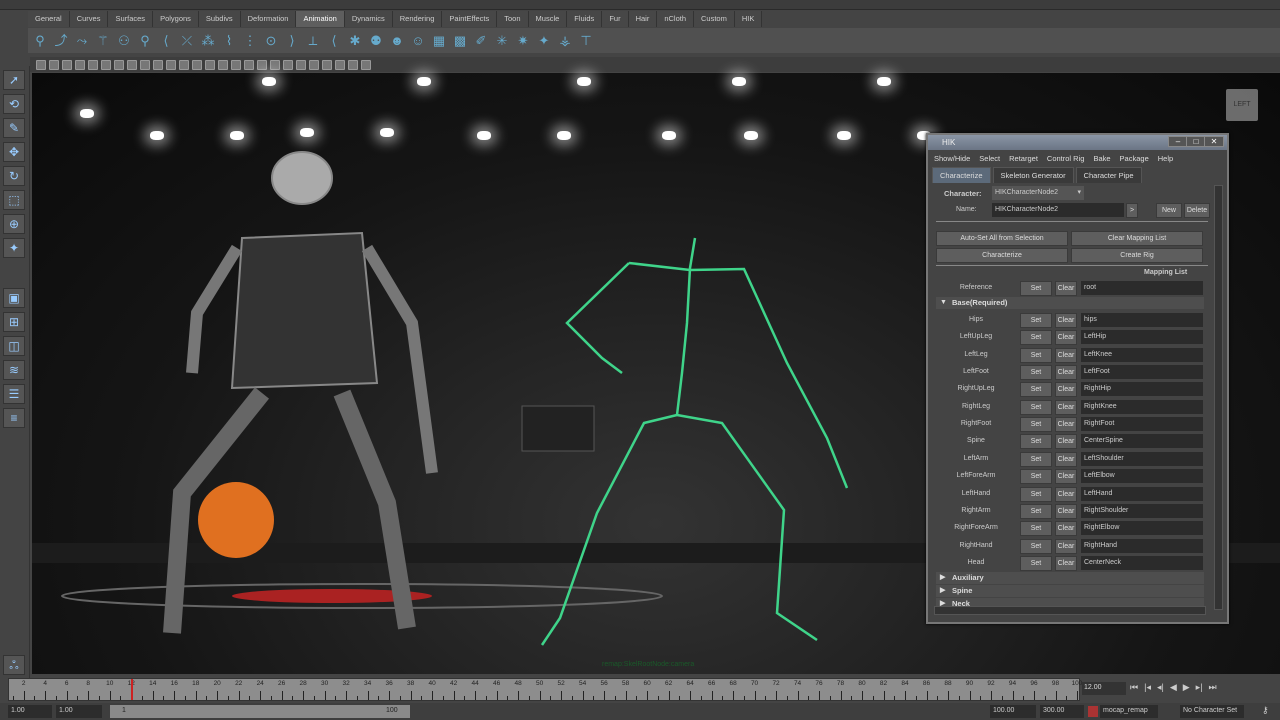 The height and width of the screenshot is (720, 1280). I want to click on layout-outliner-icon: ☰, so click(14, 394).